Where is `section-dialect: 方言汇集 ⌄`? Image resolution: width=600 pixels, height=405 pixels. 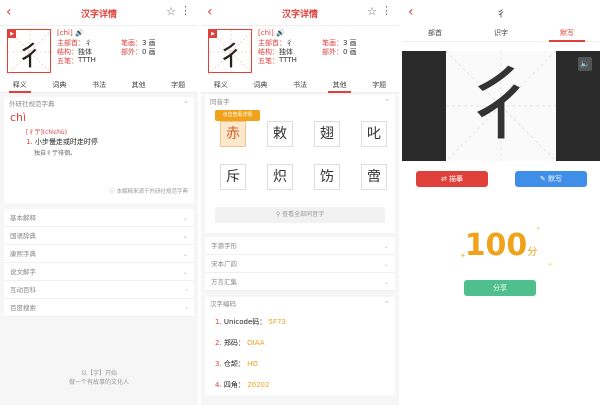
section-dialect: 方言汇集 ⌄ is located at coordinates (300, 282).